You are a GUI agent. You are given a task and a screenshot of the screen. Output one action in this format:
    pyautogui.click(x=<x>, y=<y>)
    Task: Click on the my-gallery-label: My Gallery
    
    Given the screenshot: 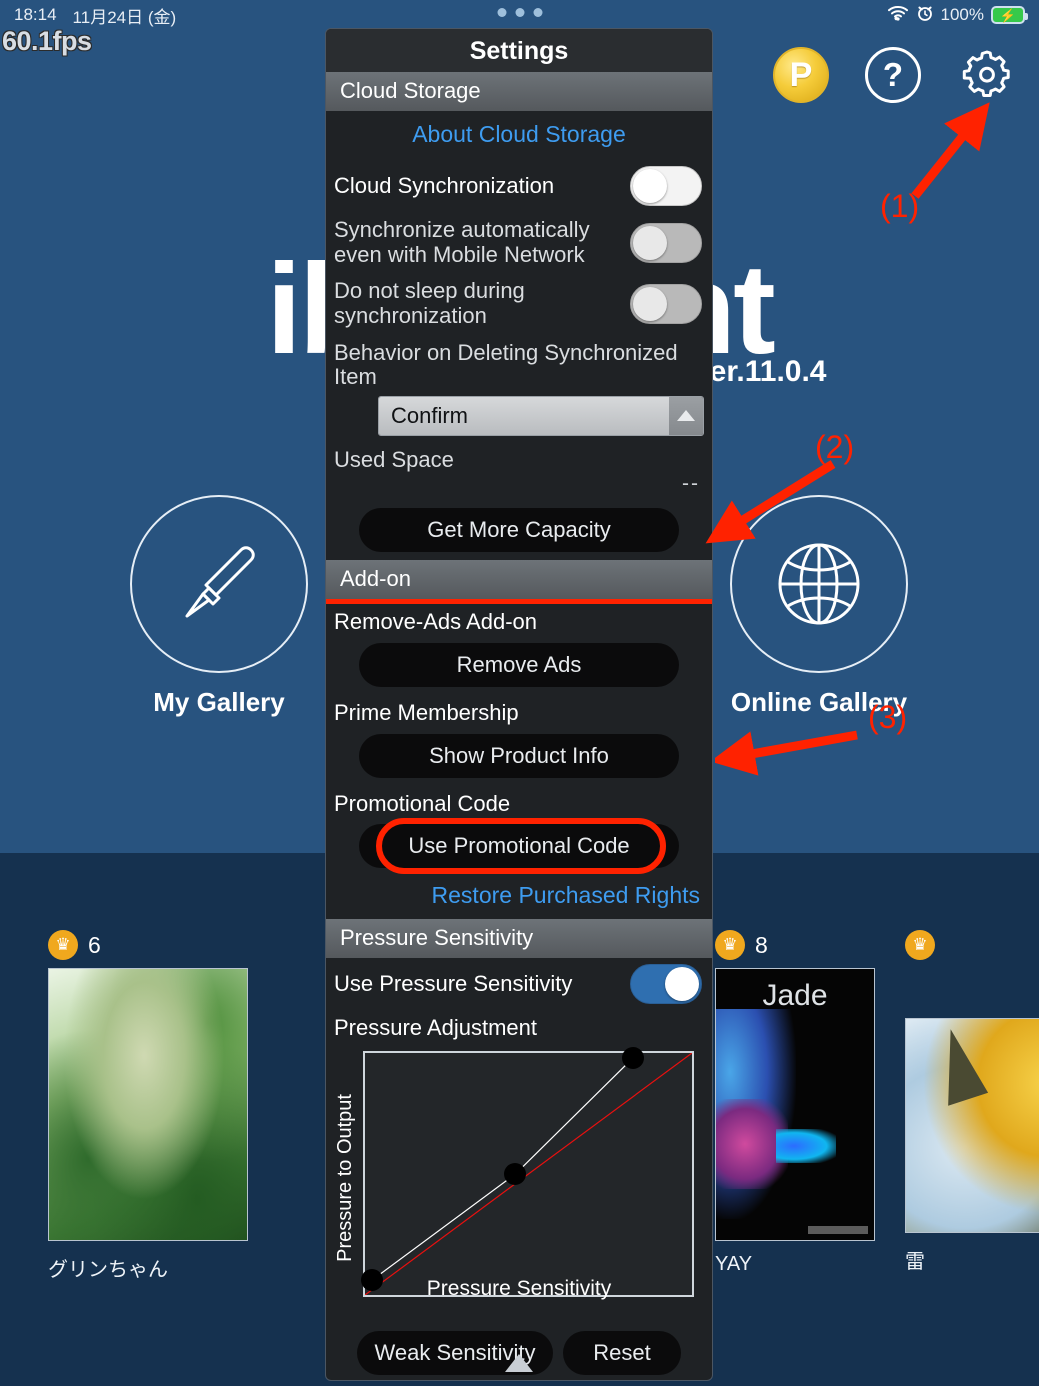 What is the action you would take?
    pyautogui.click(x=219, y=702)
    